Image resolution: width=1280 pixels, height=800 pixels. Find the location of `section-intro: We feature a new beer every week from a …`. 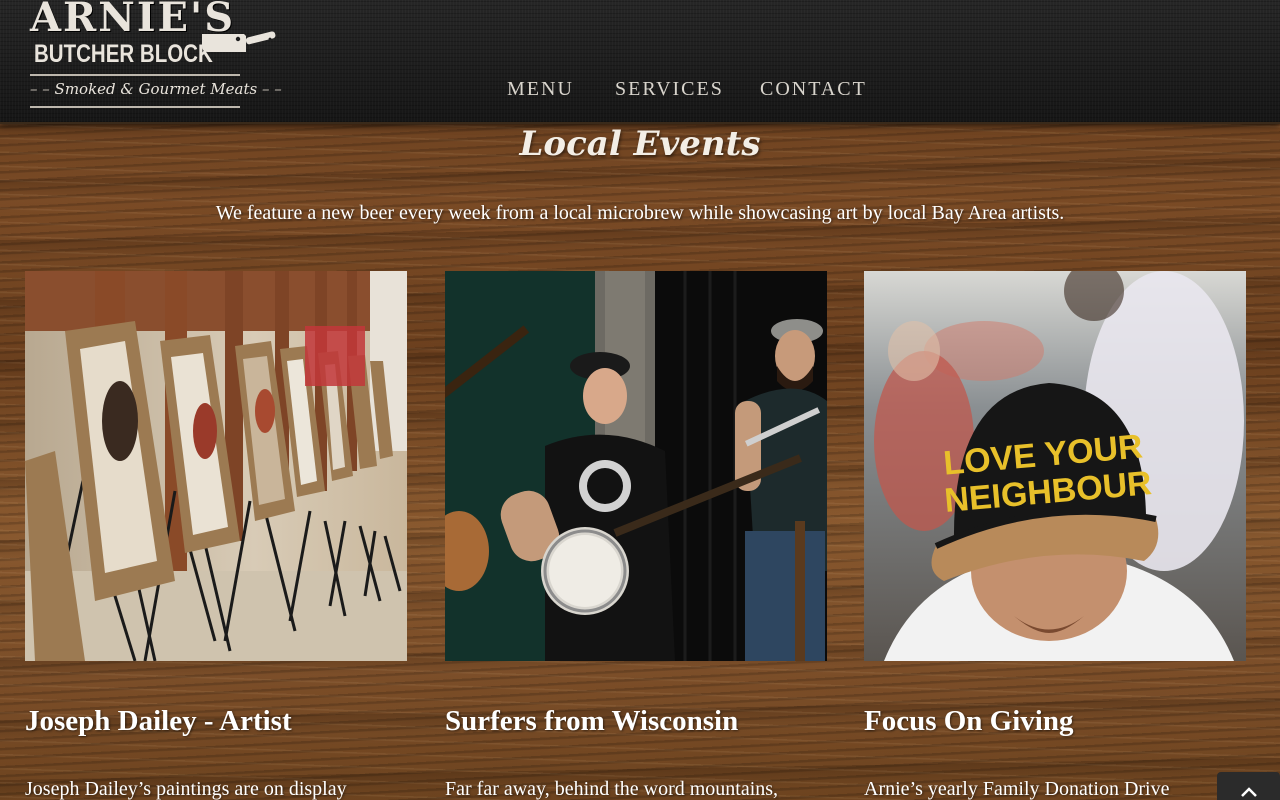

section-intro: We feature a new beer every week from a … is located at coordinates (640, 213).